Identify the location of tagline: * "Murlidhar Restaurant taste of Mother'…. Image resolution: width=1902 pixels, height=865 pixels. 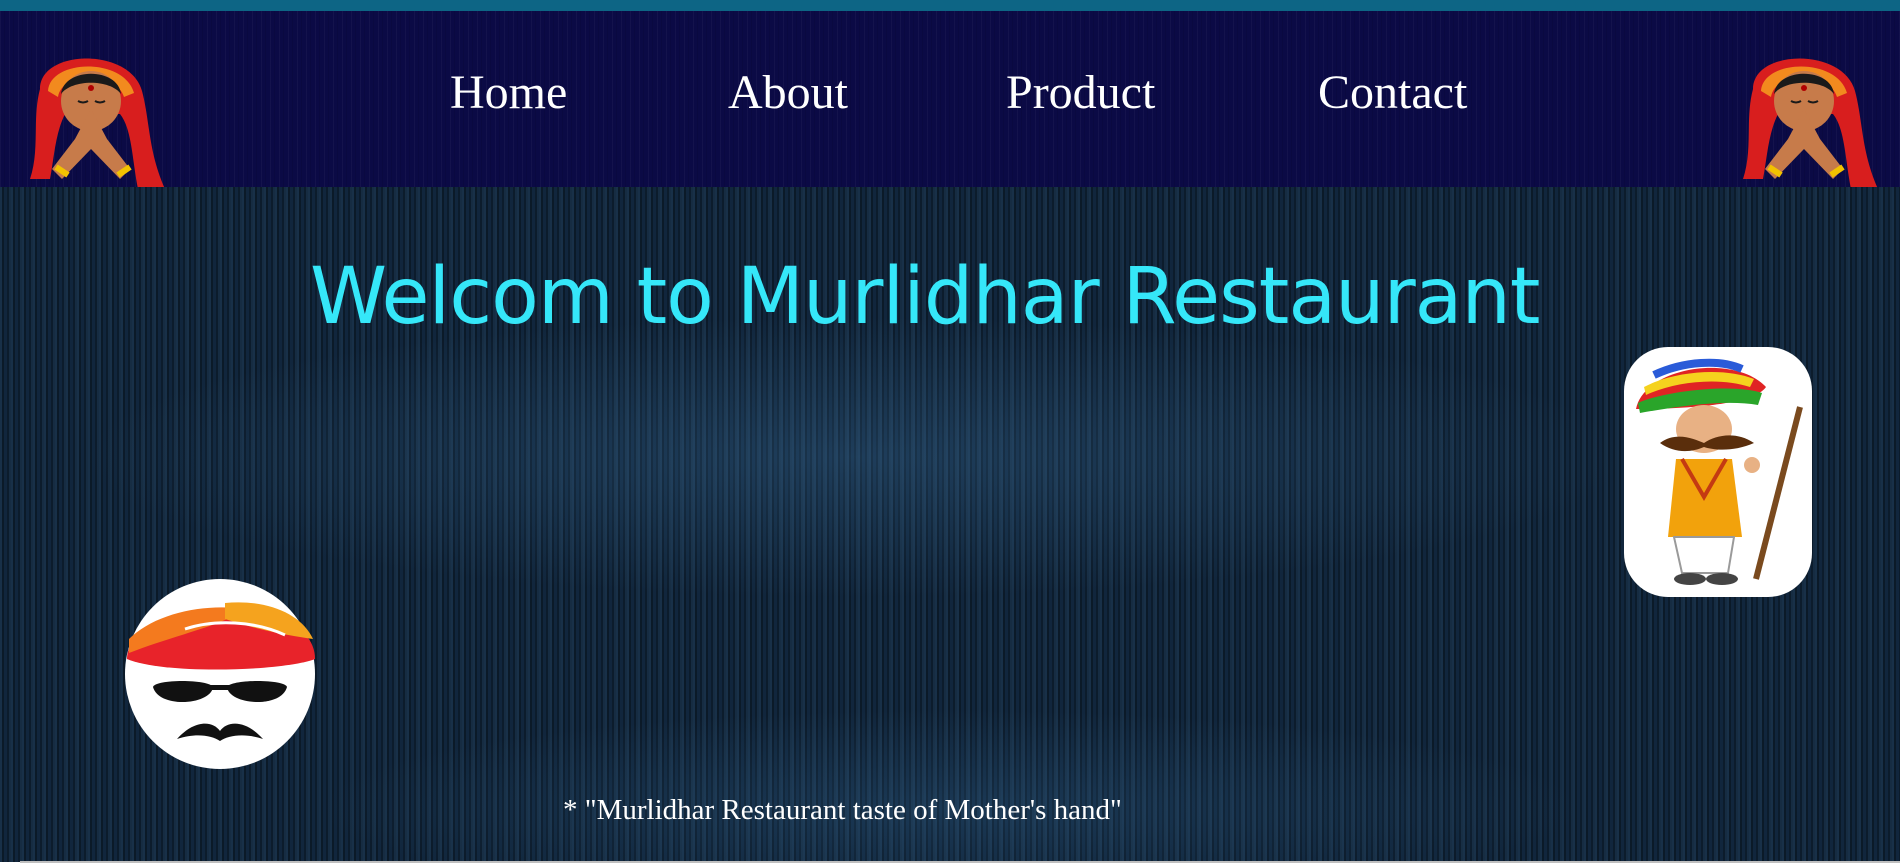
(842, 810).